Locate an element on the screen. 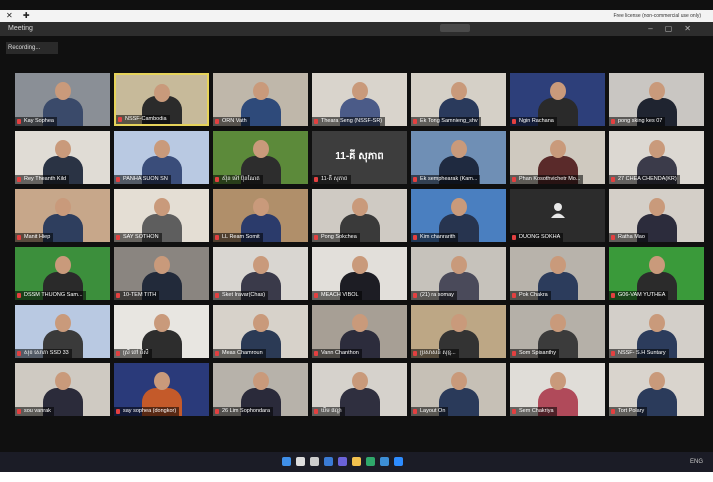 Image resolution: width=713 pixels, height=482 pixels. participant-tile: say sophea (dongkor) is located at coordinates (161, 389).